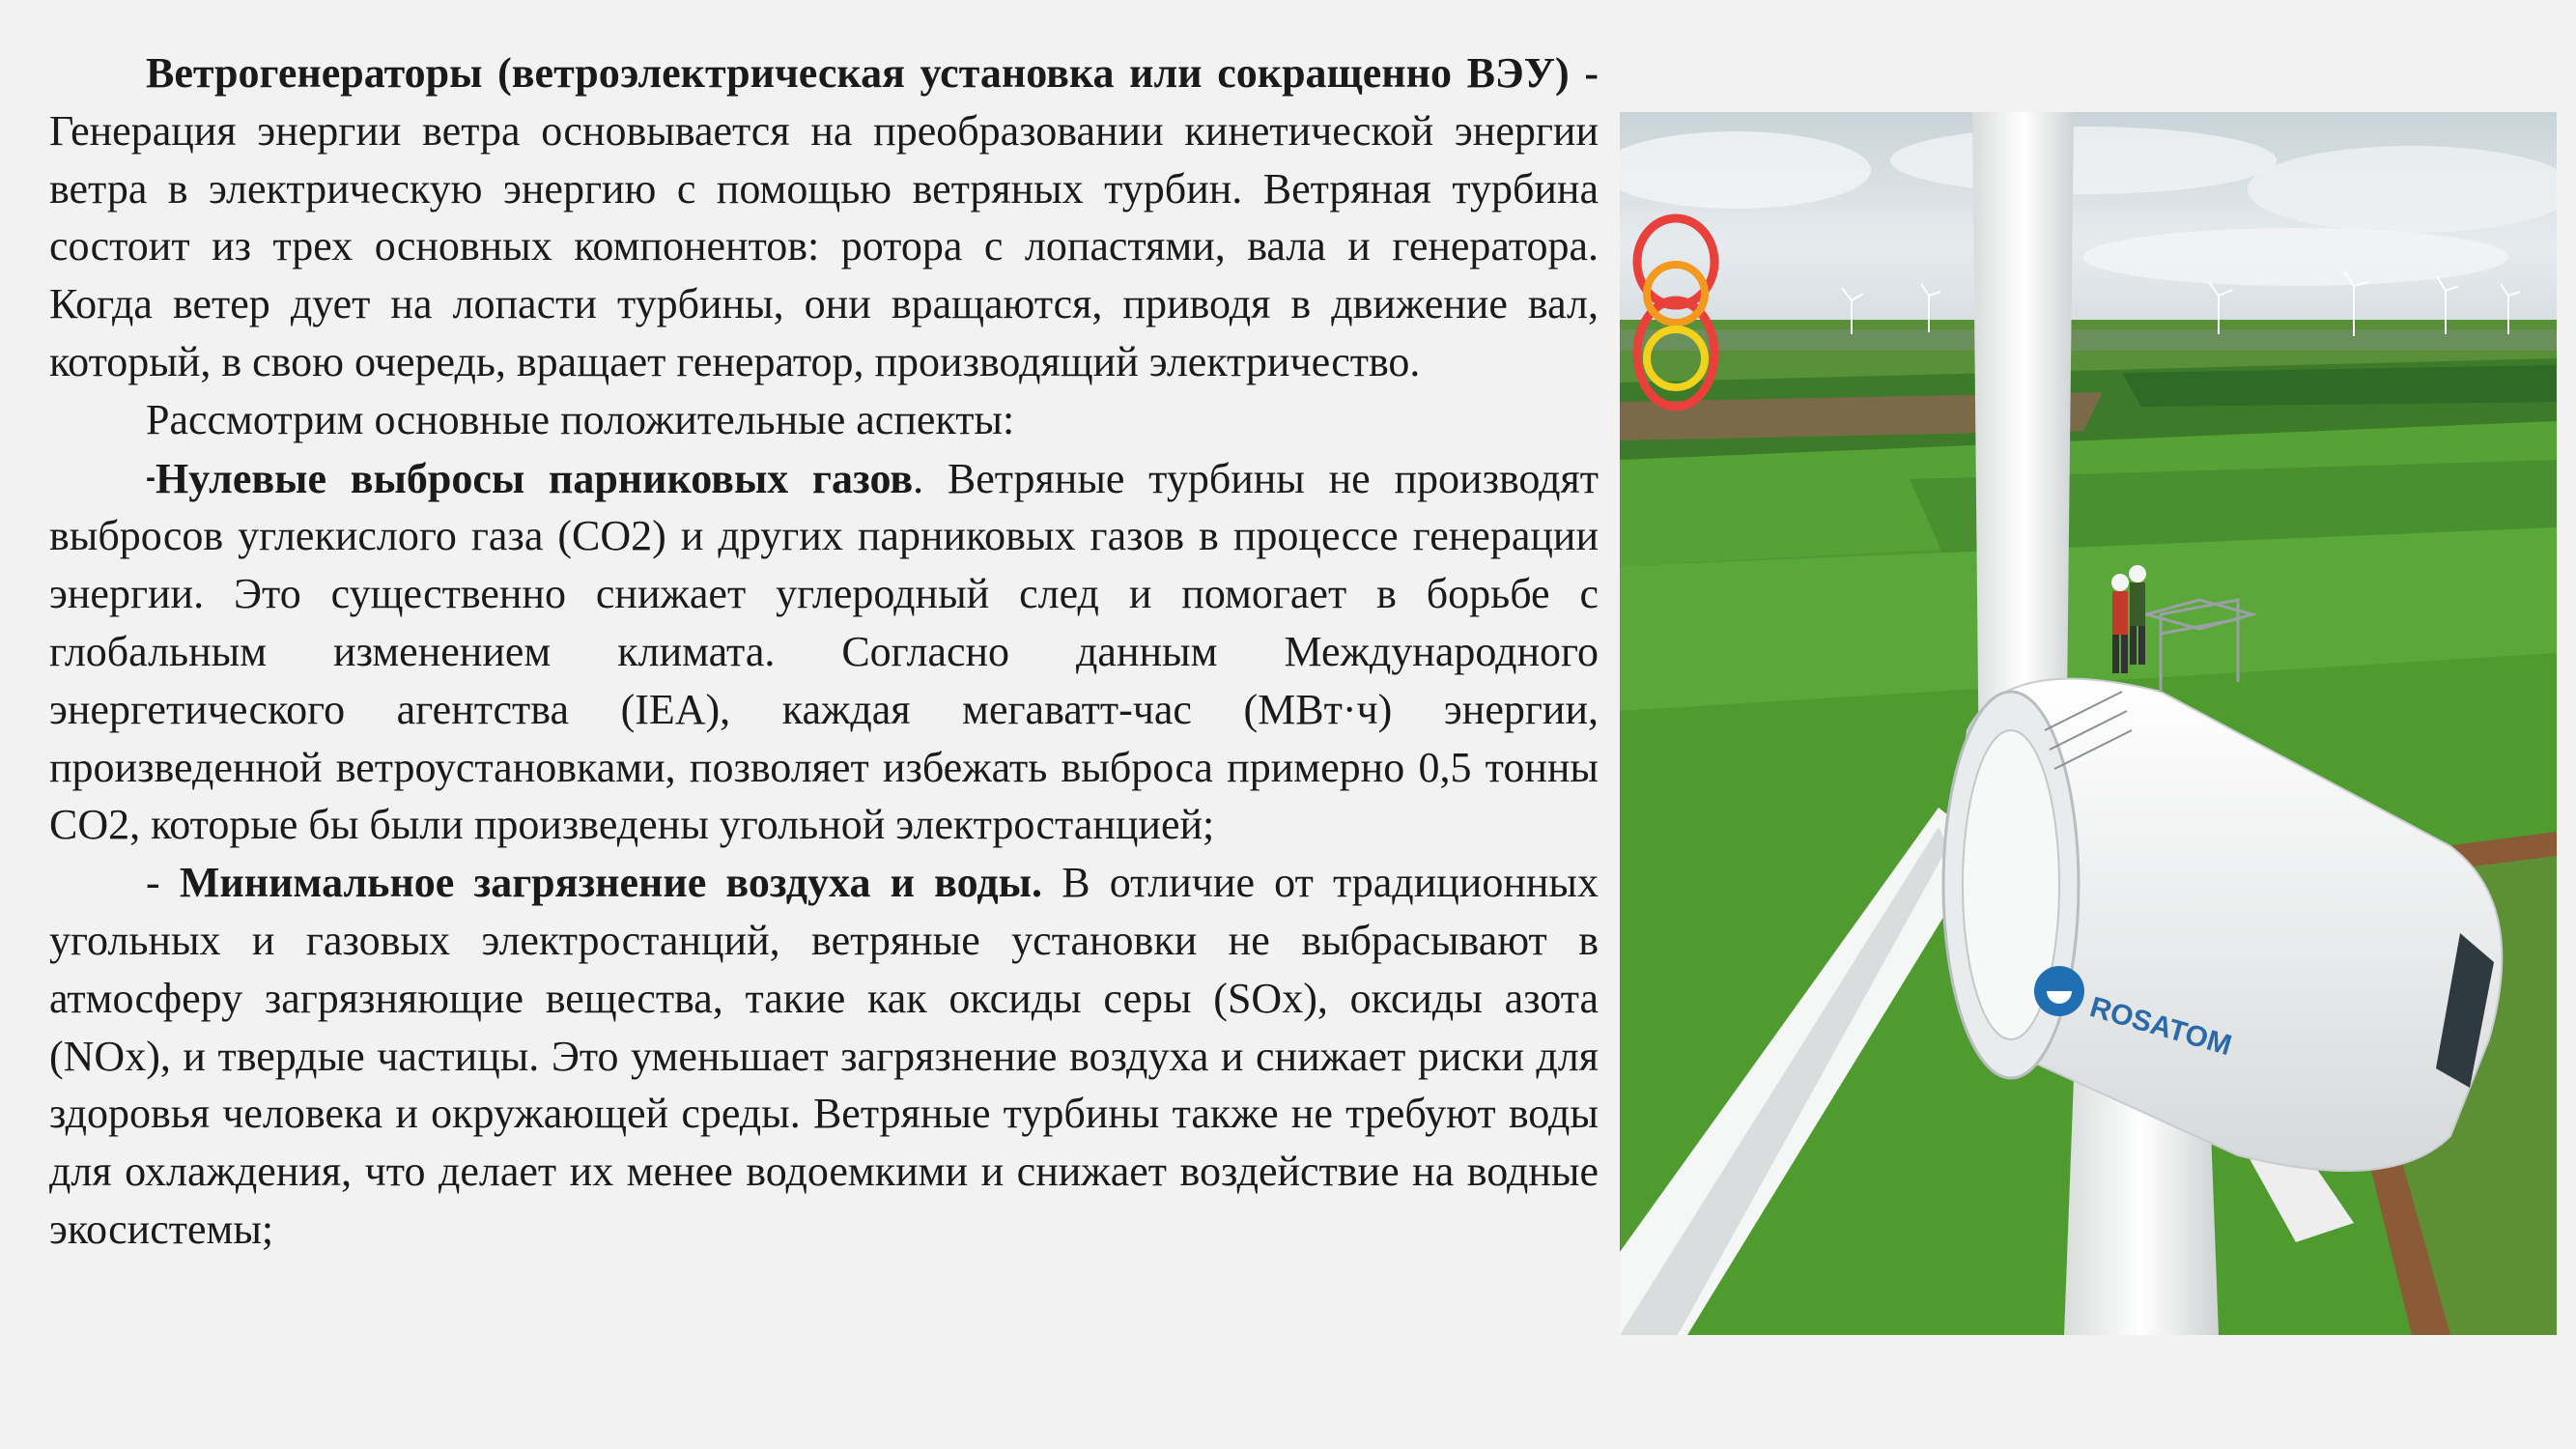  Describe the element at coordinates (163, 883) in the screenshot. I see `paragraph-4-prefix: -` at that location.